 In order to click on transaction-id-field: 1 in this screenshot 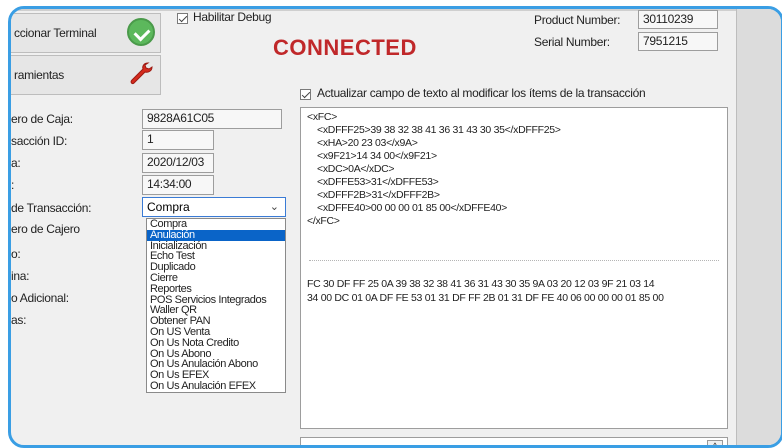, I will do `click(178, 140)`.